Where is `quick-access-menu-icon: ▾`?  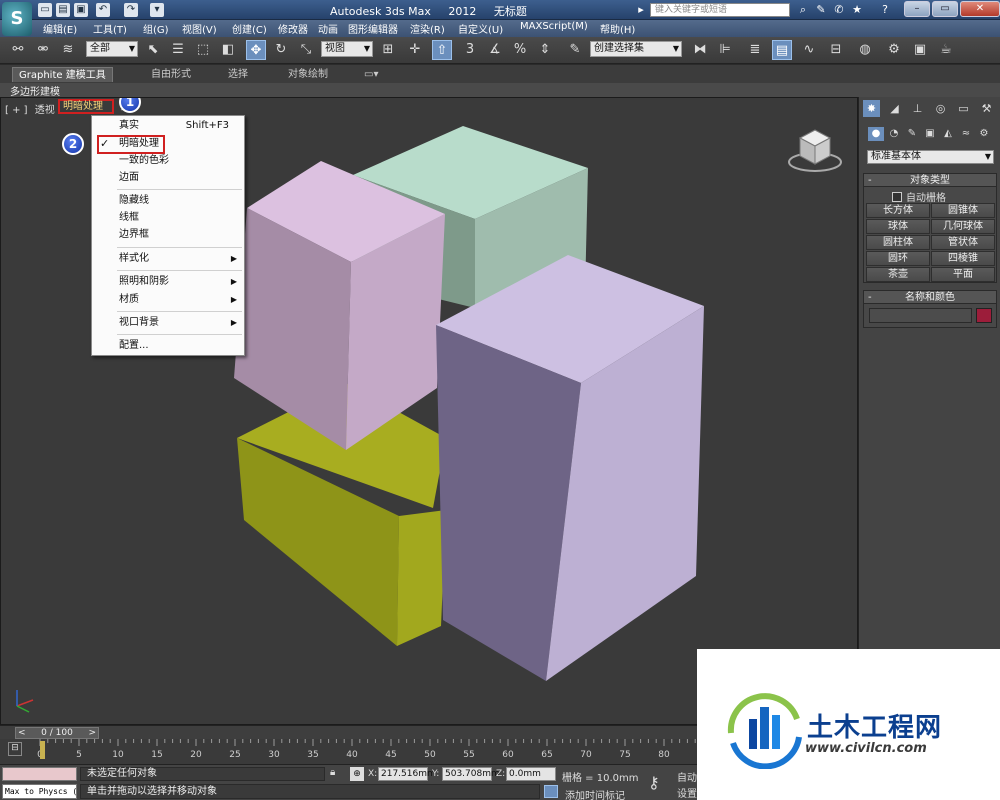
quick-access-menu-icon: ▾ is located at coordinates (157, 10).